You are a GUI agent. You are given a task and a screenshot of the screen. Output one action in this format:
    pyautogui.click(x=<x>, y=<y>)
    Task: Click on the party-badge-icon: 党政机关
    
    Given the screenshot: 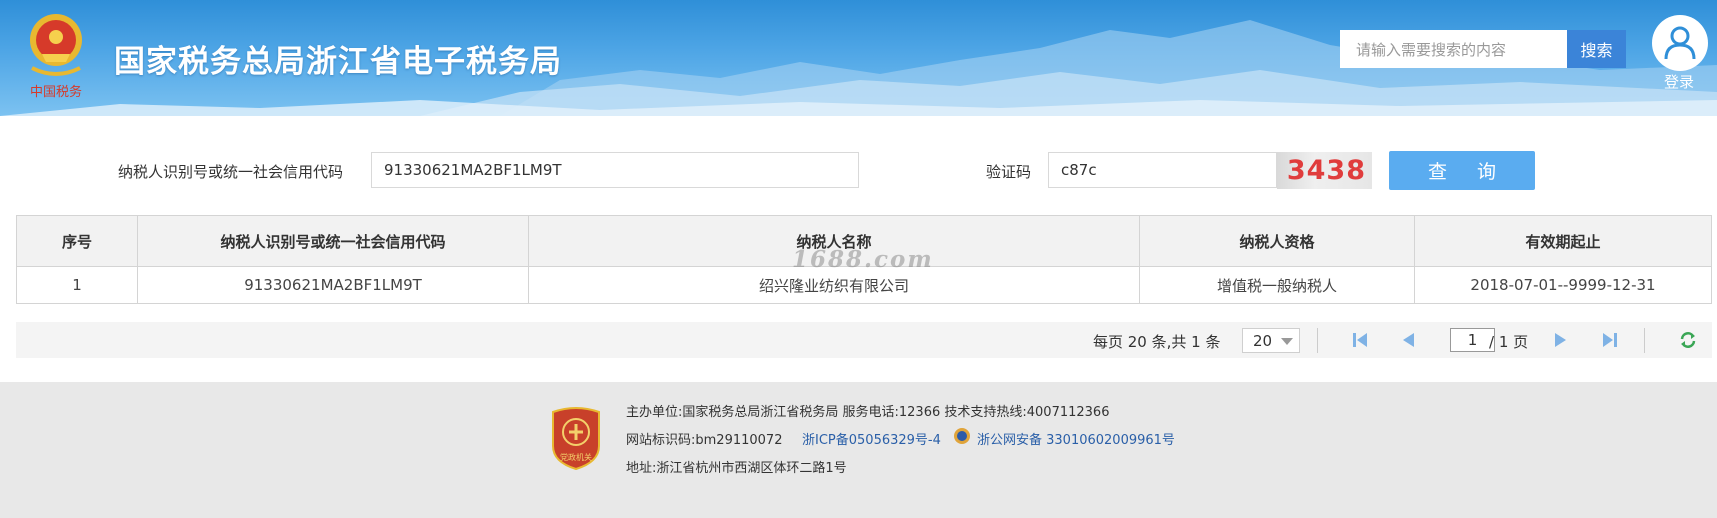 What is the action you would take?
    pyautogui.click(x=576, y=438)
    